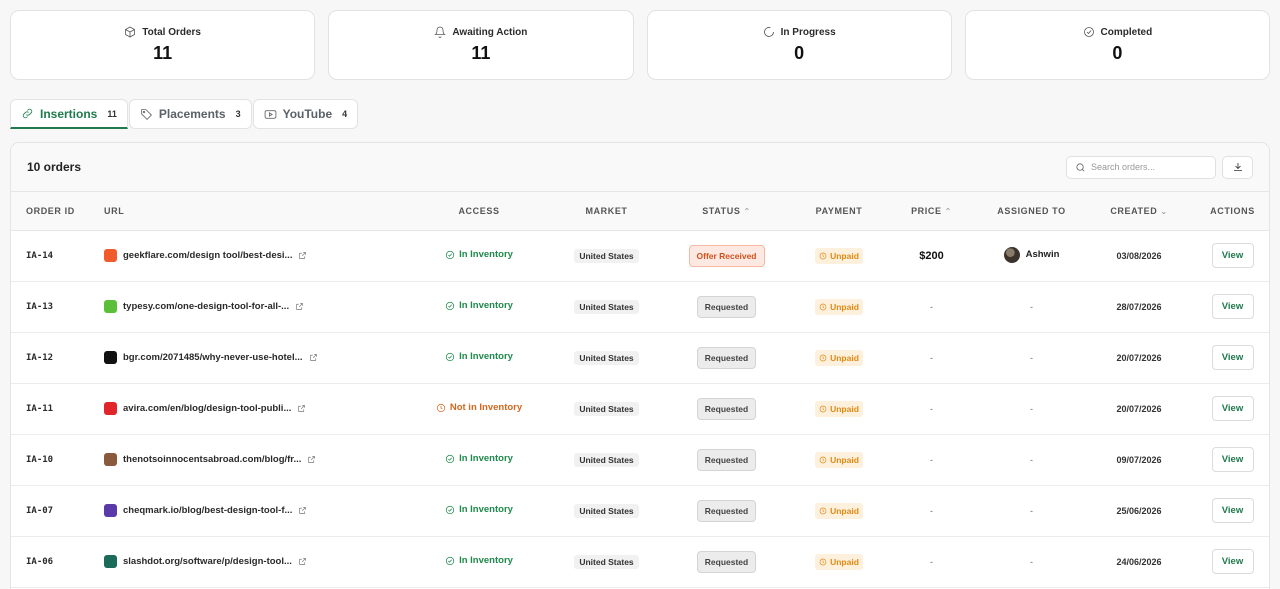  Describe the element at coordinates (726, 211) in the screenshot. I see `col-status: STATUS ⌃` at that location.